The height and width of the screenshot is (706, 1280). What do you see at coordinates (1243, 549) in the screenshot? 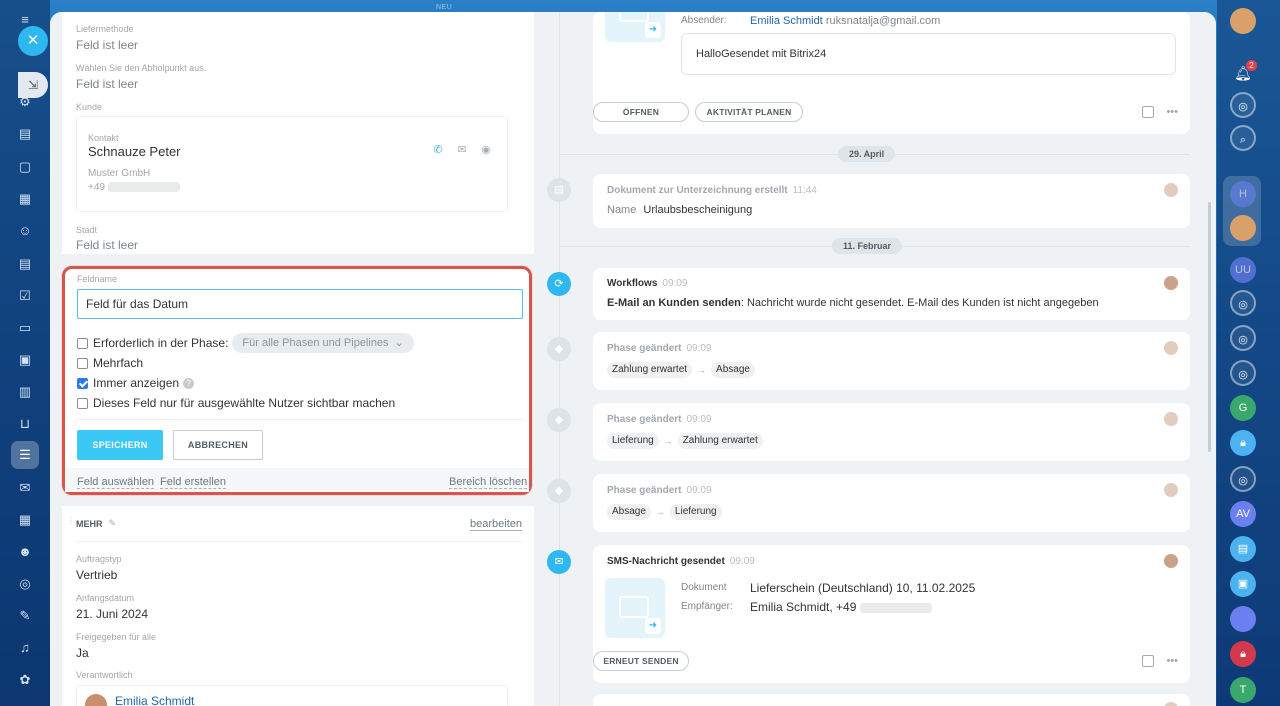
I see `message-icon: ▤` at bounding box center [1243, 549].